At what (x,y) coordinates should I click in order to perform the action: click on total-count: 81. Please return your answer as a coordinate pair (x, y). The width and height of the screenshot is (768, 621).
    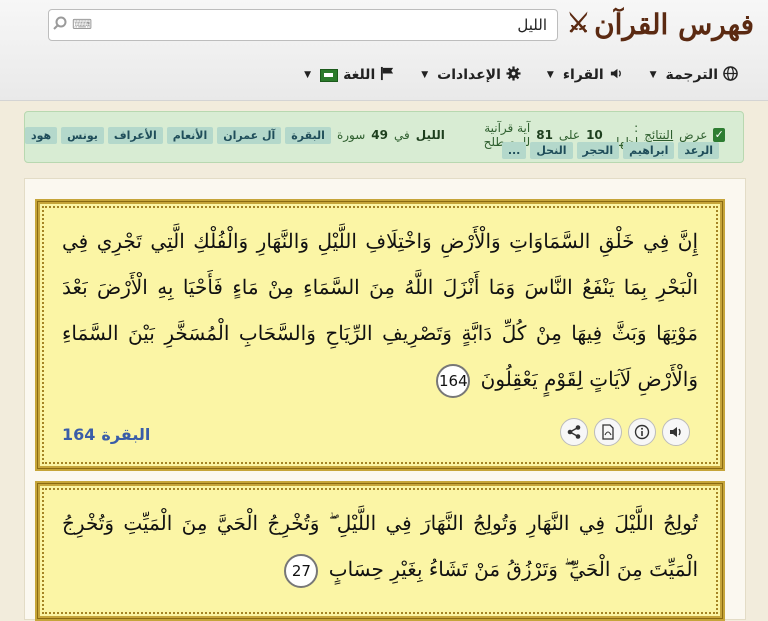
    Looking at the image, I should click on (544, 135).